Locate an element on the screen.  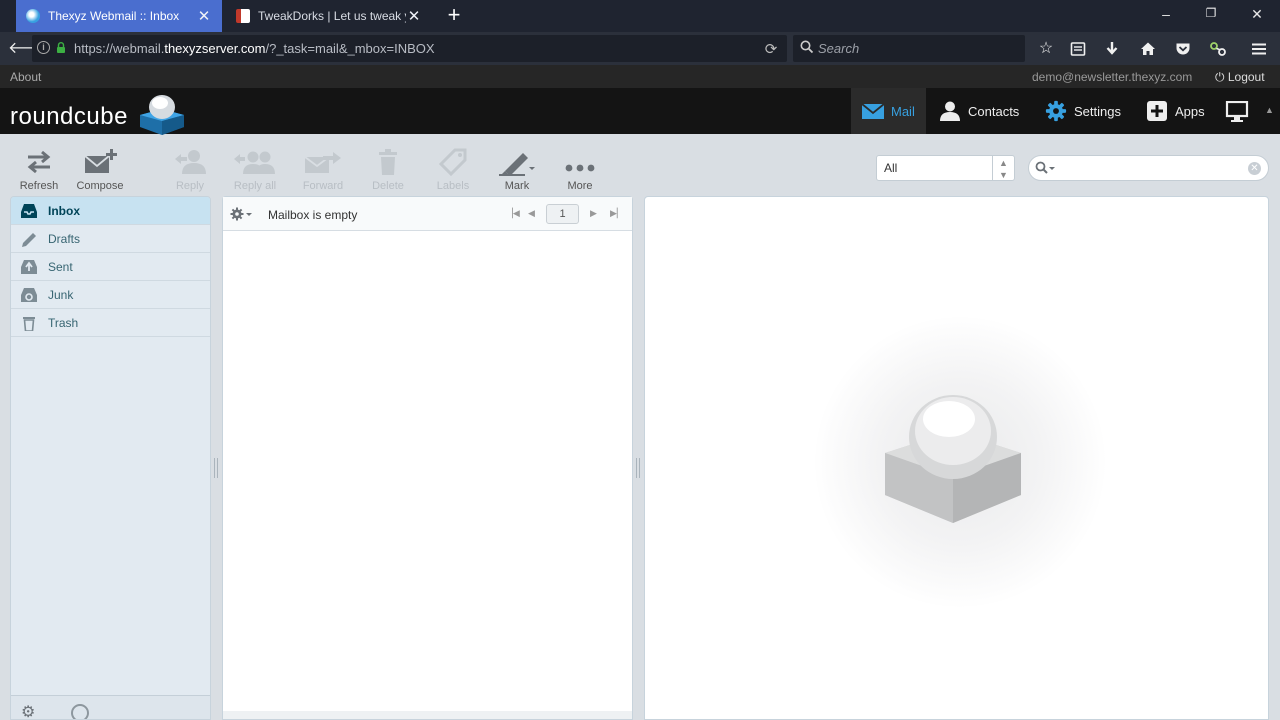
tag-icon is located at coordinates (452, 162).